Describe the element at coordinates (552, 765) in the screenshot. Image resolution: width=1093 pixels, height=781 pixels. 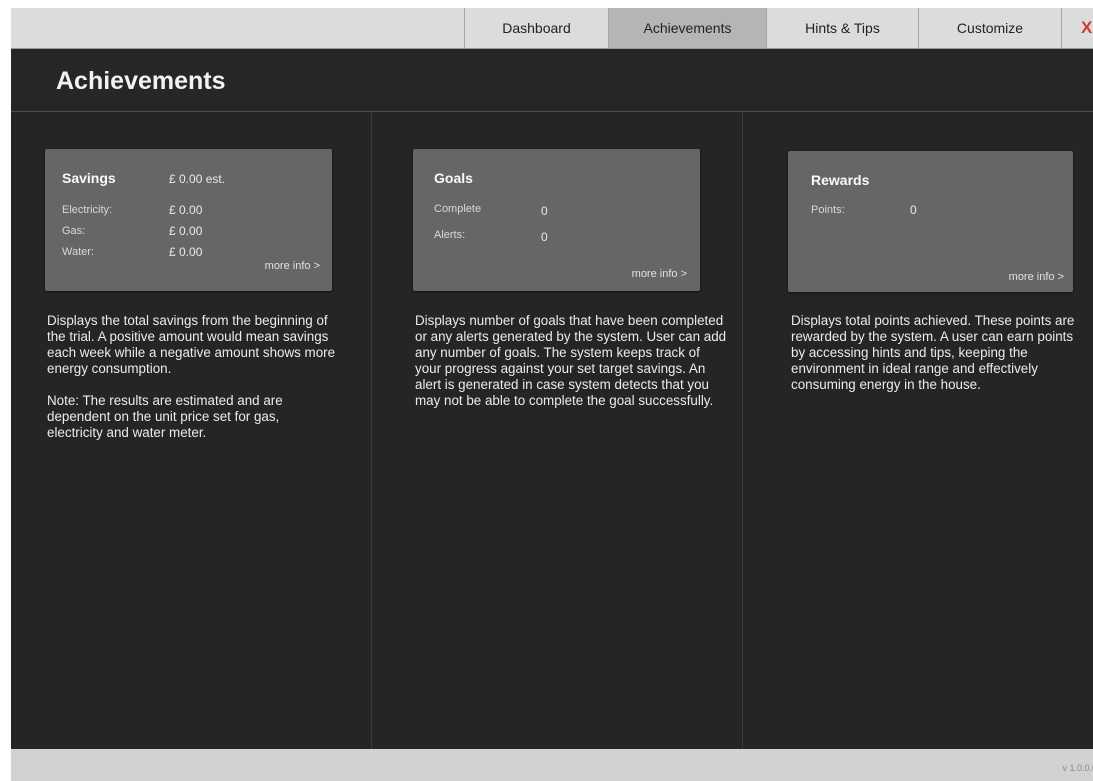
I see `footer-bar: v 1.0.0.0` at that location.